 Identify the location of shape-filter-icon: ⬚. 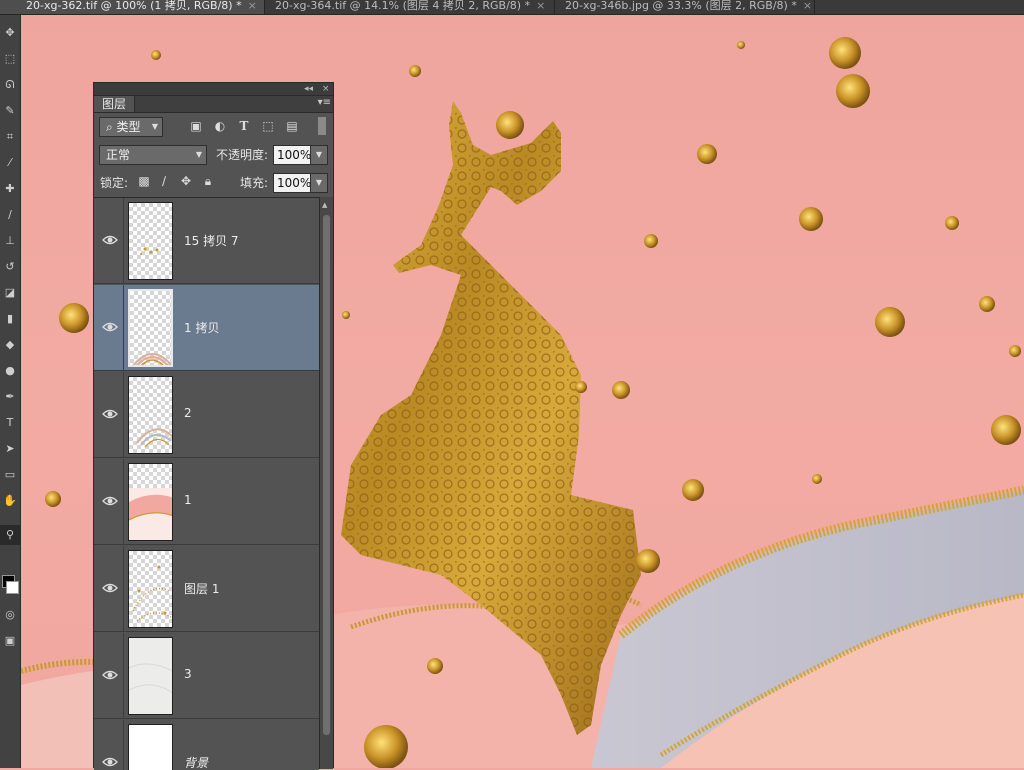
(268, 126).